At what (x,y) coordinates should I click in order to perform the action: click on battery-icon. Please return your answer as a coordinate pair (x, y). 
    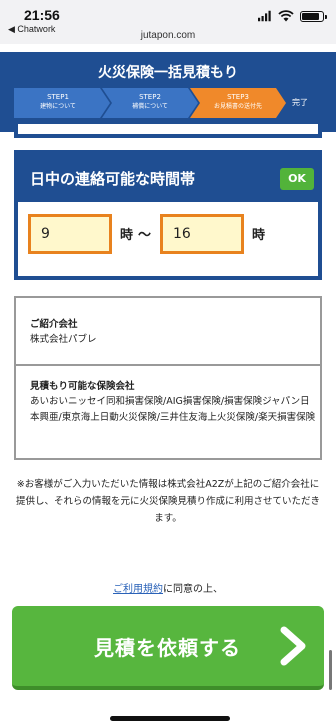
    Looking at the image, I should click on (313, 16).